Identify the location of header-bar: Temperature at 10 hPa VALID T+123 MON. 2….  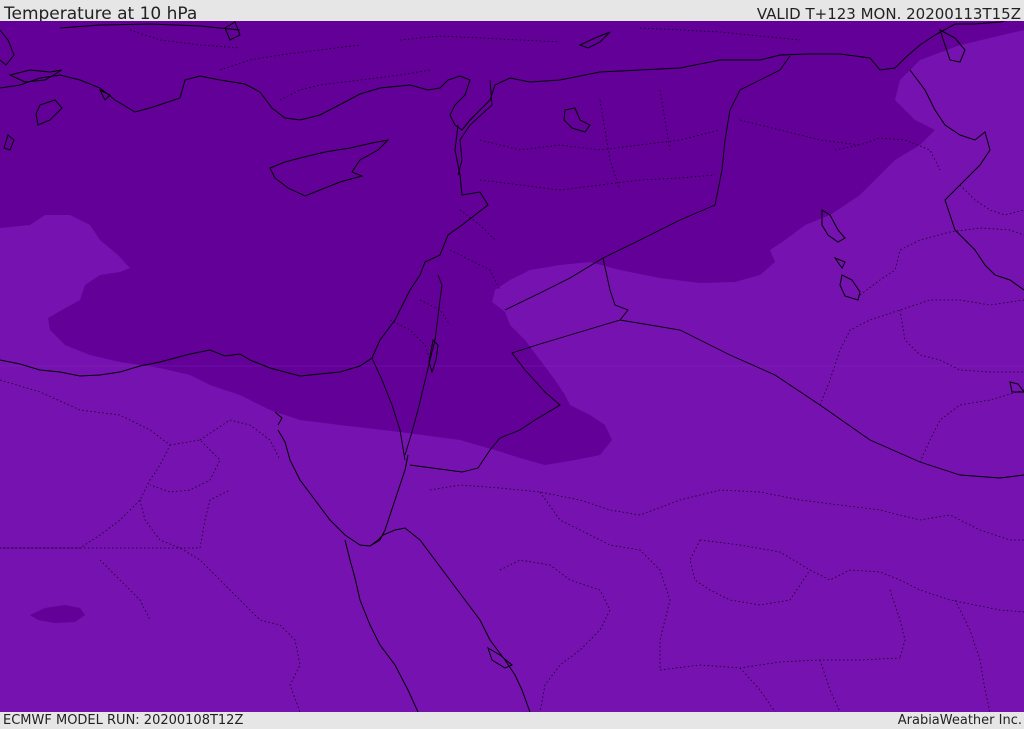
(512, 12).